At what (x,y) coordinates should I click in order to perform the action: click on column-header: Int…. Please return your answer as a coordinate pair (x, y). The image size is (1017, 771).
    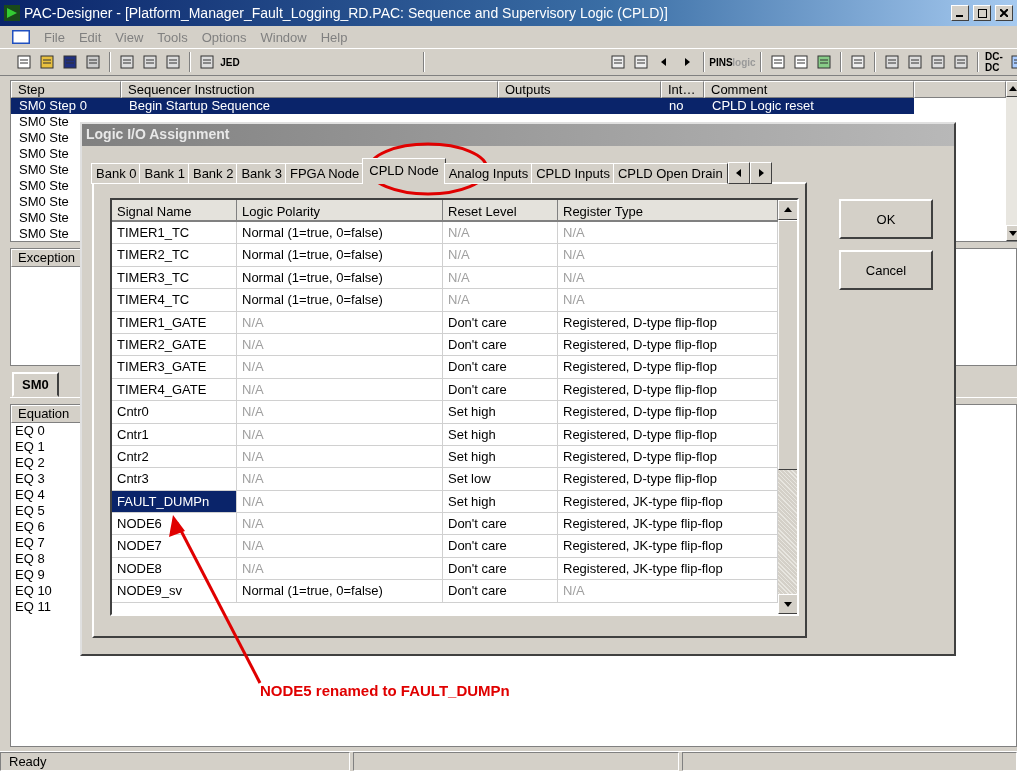
    Looking at the image, I should click on (682, 89).